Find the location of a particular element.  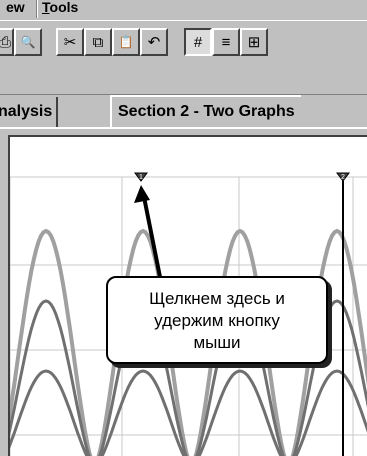

table-icon: ≡ is located at coordinates (226, 42).